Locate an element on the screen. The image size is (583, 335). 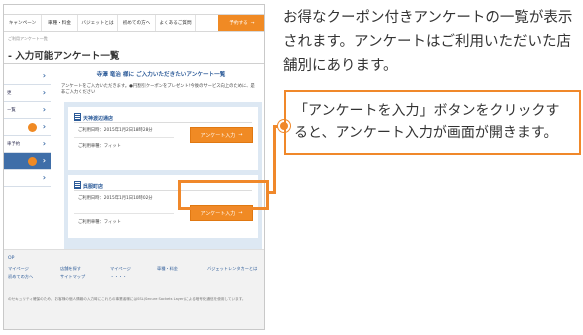
nav-campaign: キャンペーン is located at coordinates (23, 23).